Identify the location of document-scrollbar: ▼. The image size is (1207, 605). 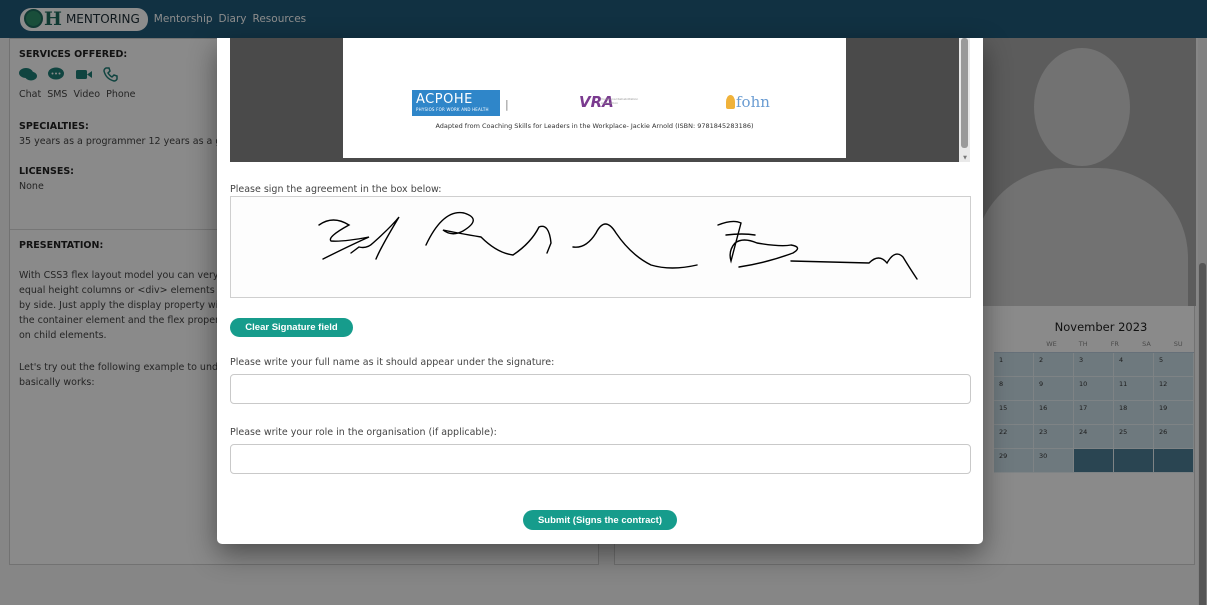
(964, 100).